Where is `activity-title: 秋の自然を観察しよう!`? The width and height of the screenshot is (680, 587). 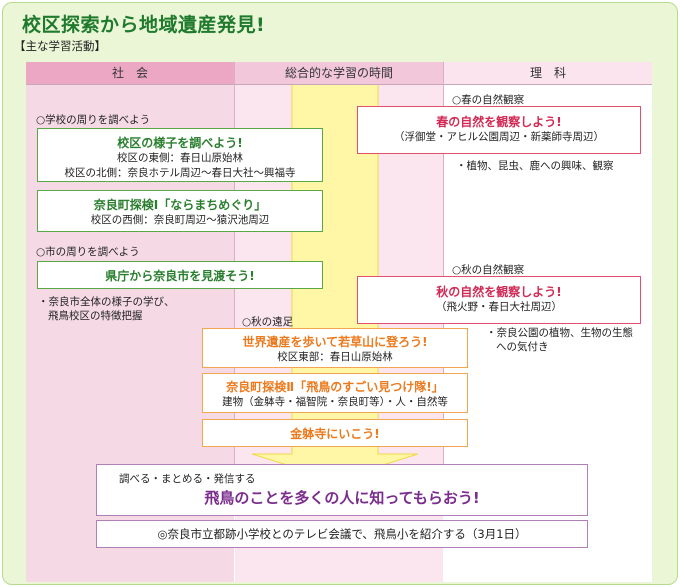 activity-title: 秋の自然を観察しよう! is located at coordinates (499, 292).